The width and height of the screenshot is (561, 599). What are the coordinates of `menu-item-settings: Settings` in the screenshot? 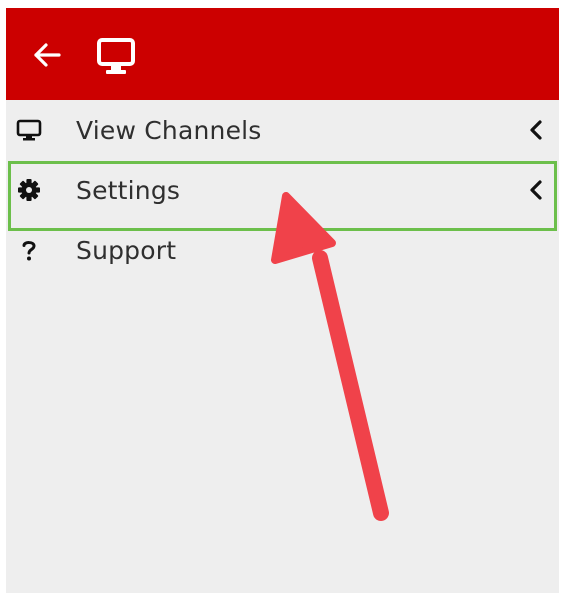 It's located at (282, 190).